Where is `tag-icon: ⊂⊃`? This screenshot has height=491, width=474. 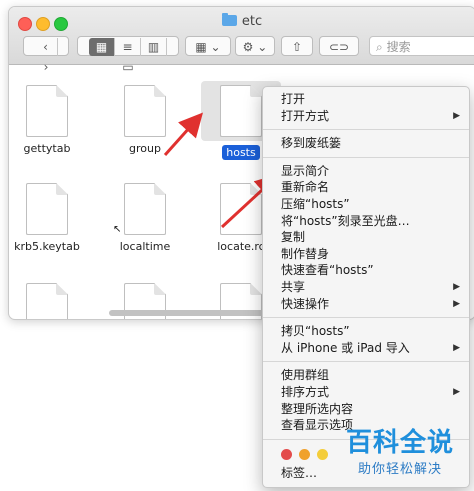
tag-icon: ⊂⊃ is located at coordinates (339, 47).